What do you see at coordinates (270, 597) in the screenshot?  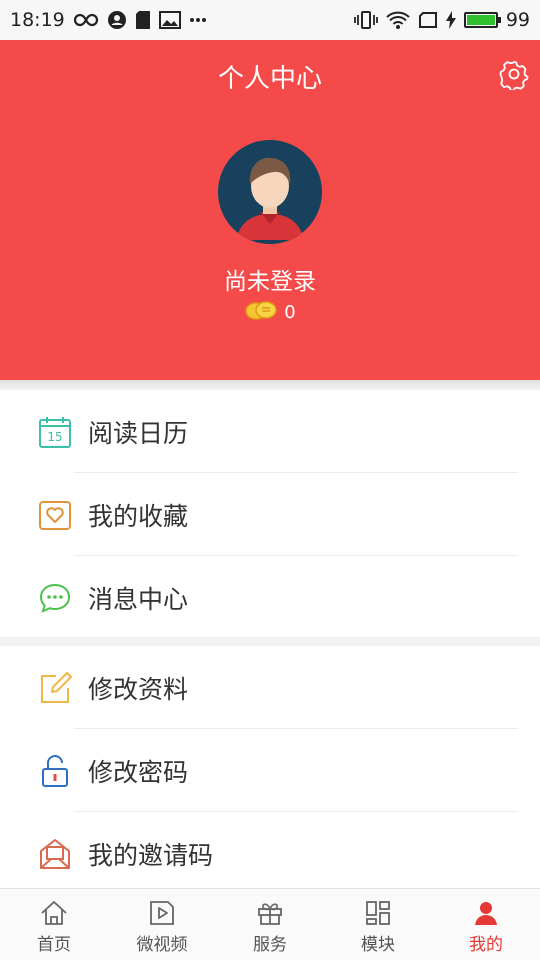 I see `menu-item-message-center: 消息中心` at bounding box center [270, 597].